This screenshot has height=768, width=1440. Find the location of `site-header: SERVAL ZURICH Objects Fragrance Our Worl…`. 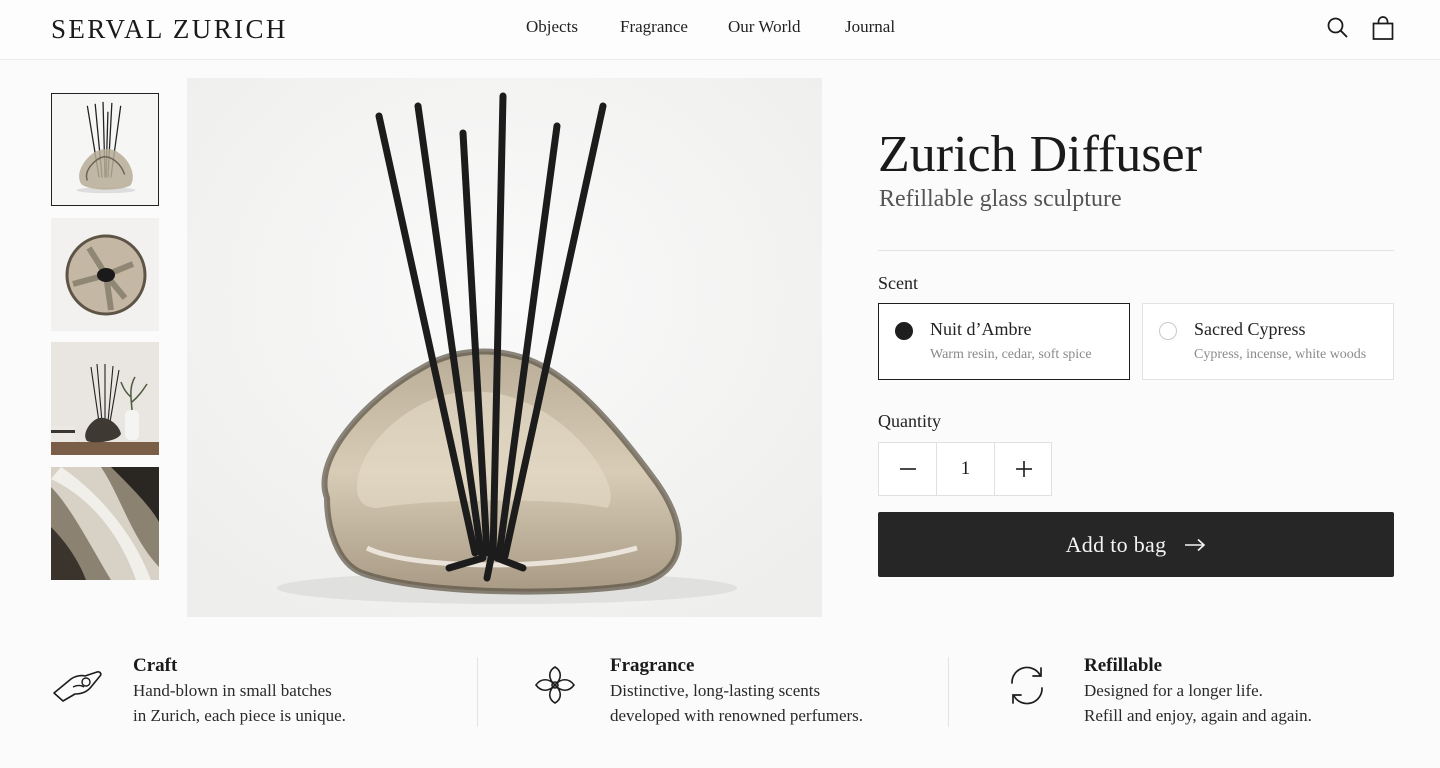

site-header: SERVAL ZURICH Objects Fragrance Our Worl… is located at coordinates (720, 30).